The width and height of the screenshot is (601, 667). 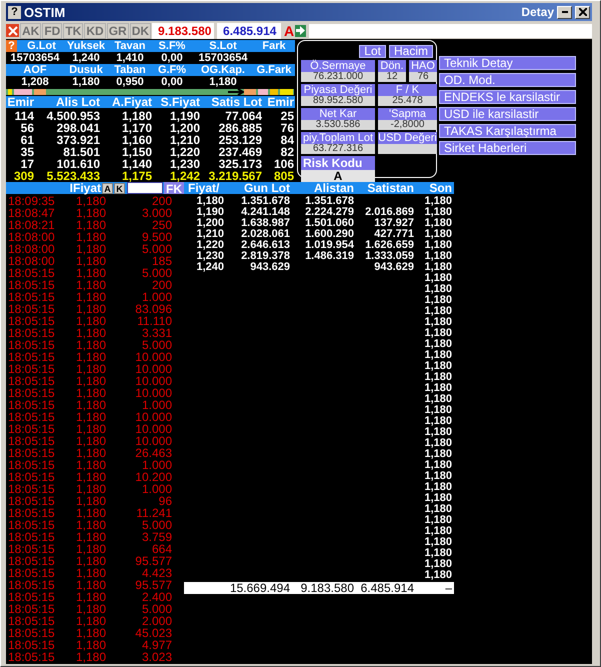 I want to click on field-value: 25.478, so click(x=407, y=101).